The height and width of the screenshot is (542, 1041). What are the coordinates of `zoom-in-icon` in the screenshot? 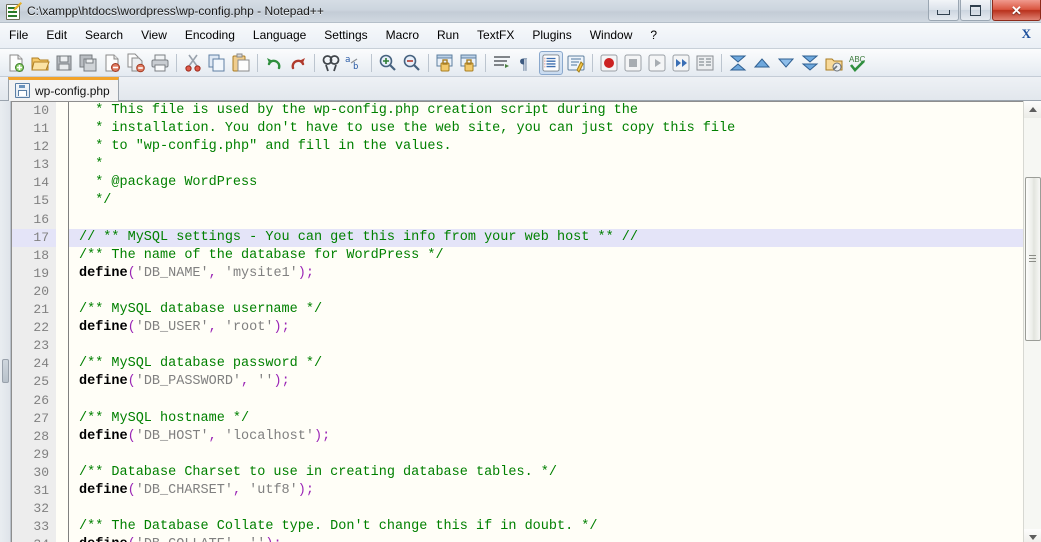 It's located at (388, 63).